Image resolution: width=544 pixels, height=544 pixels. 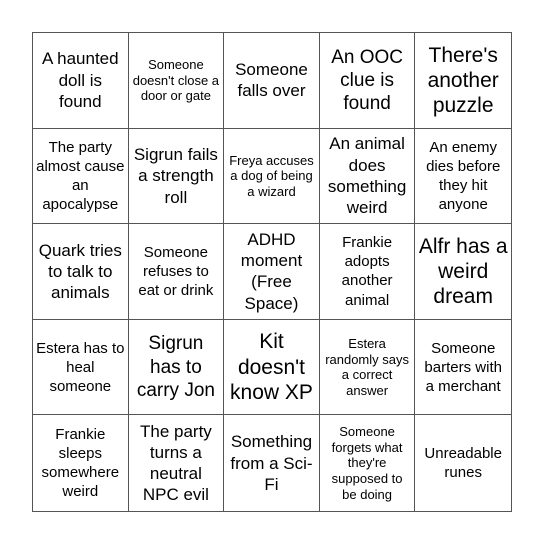 I want to click on bingo-cell: Someone barters with a merchant, so click(x=463, y=368).